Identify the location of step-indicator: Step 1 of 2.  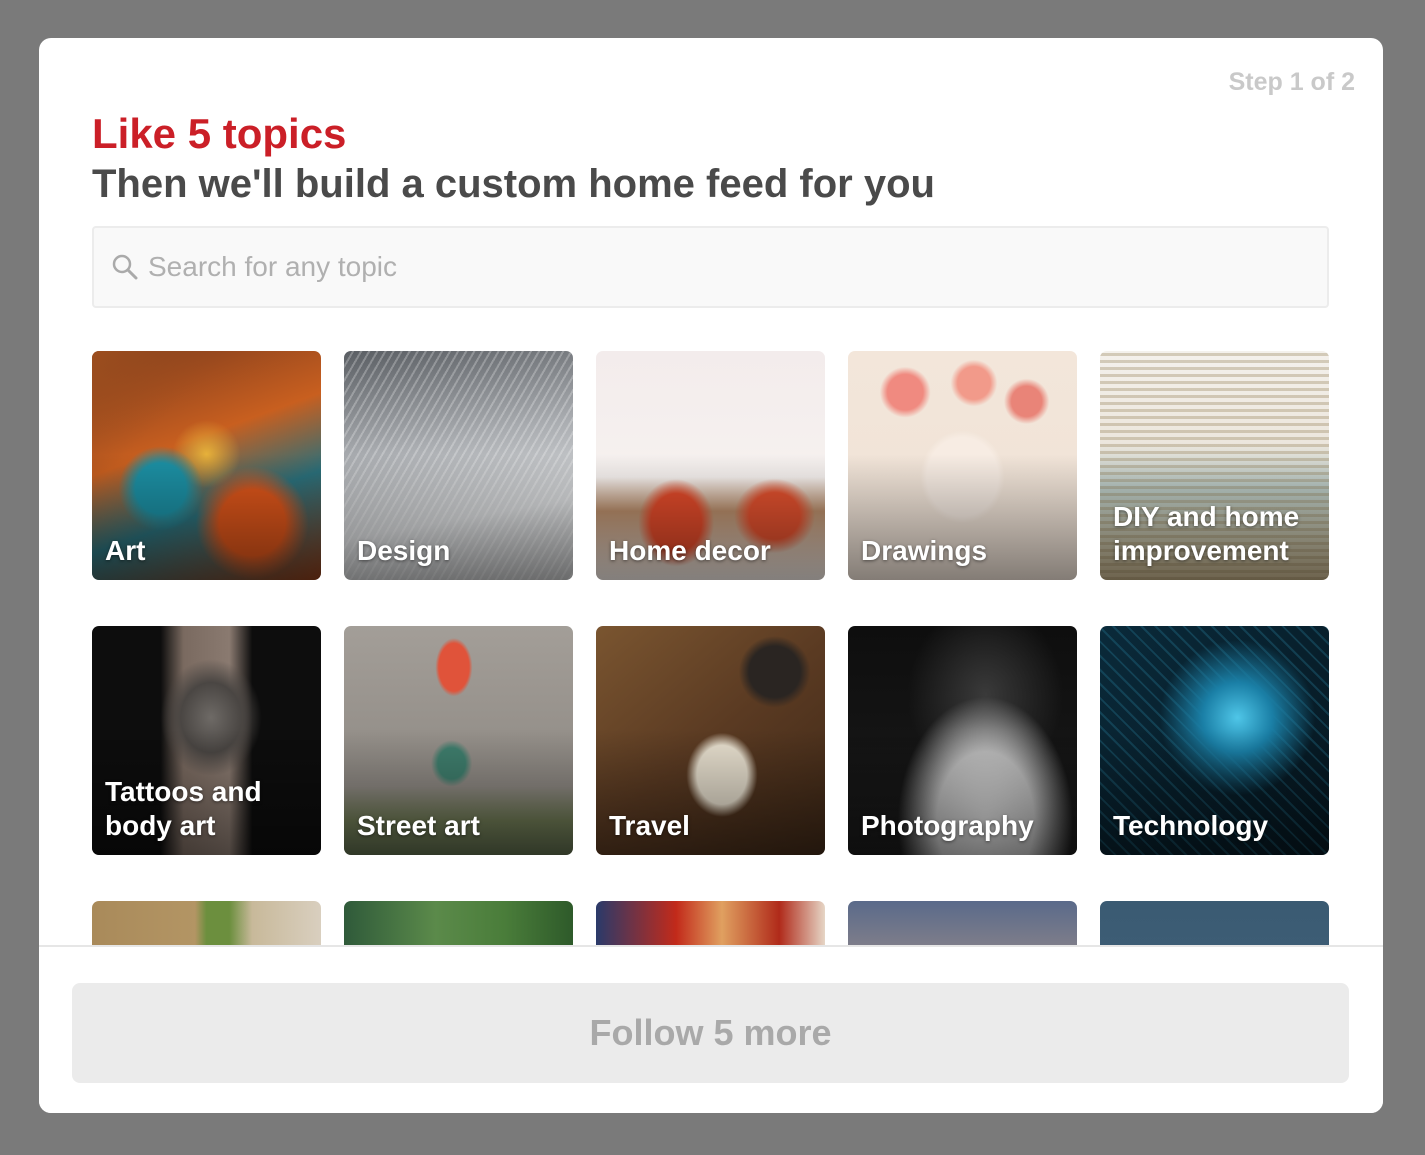
(1291, 82).